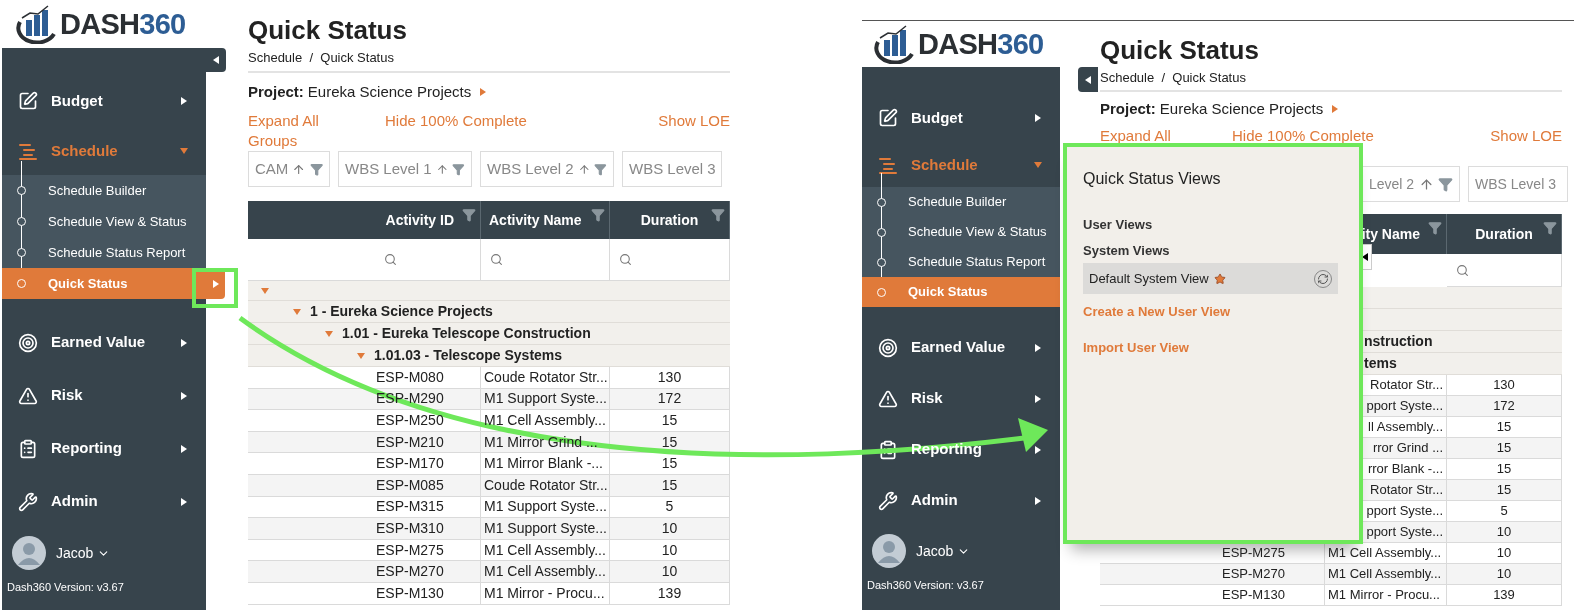 The width and height of the screenshot is (1574, 610). I want to click on group-label: 1.01 - Eureka Telescope Construction, so click(466, 333).